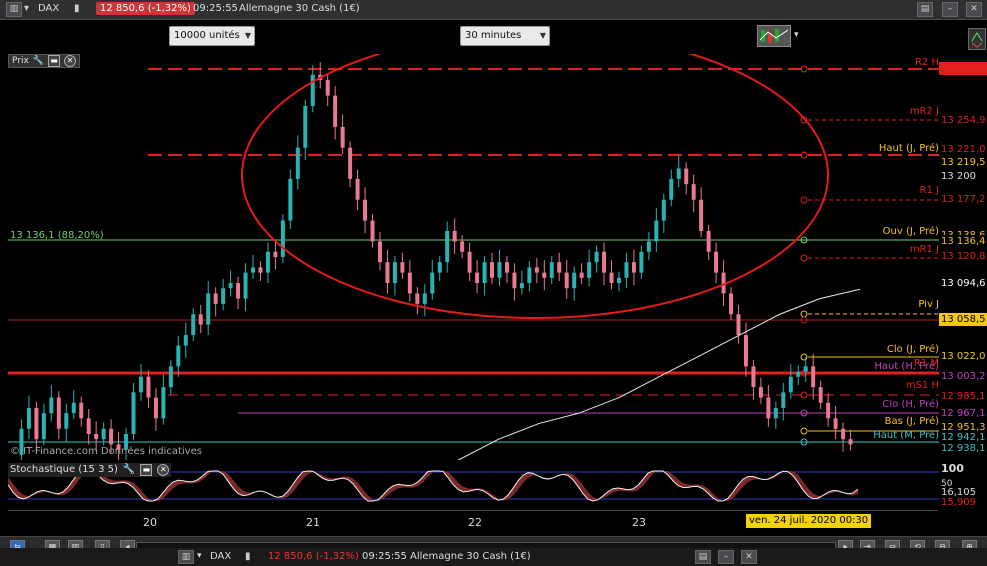  Describe the element at coordinates (963, 199) in the screenshot. I see `y-axis-value: 13 177,2` at that location.